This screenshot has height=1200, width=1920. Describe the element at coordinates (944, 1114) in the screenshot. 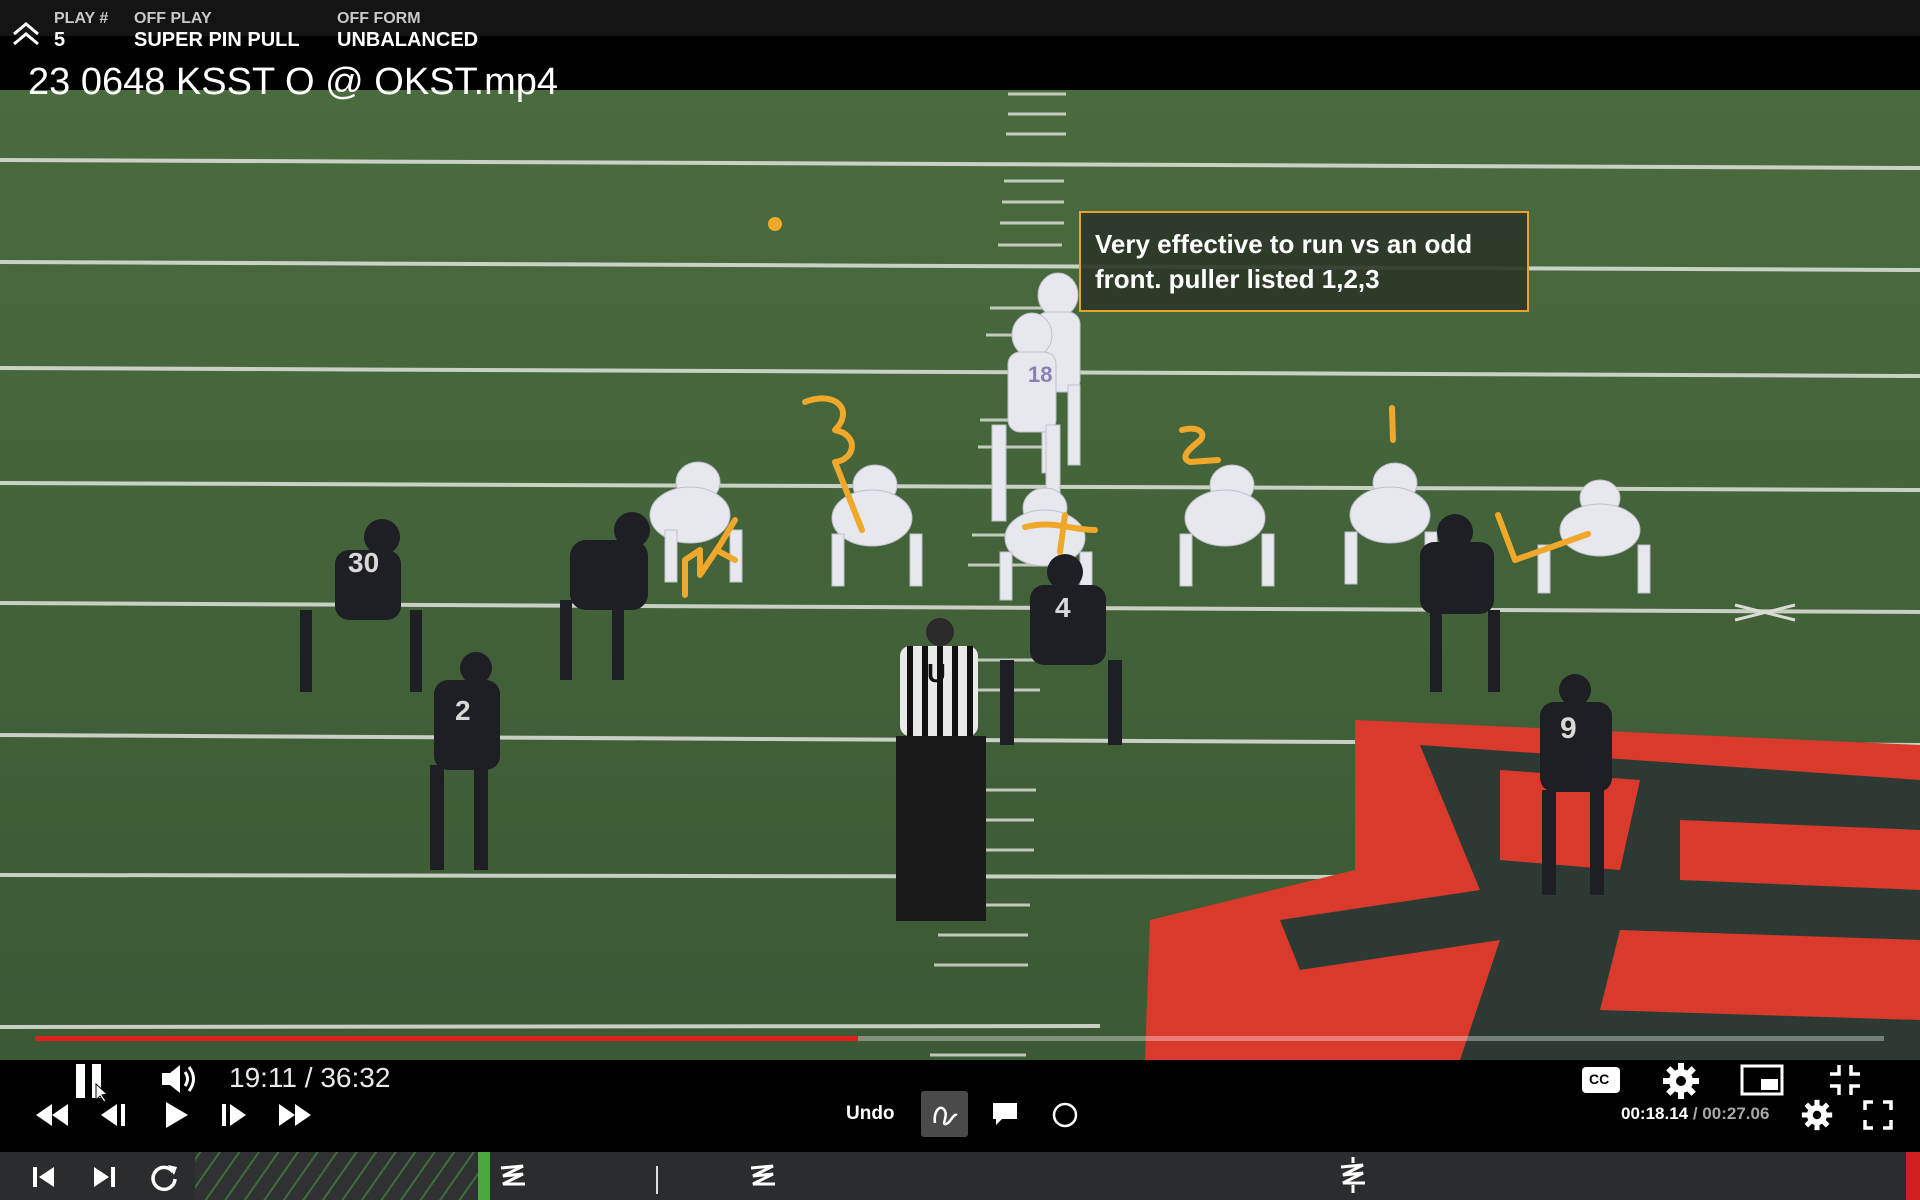

I see `freehand-draw-icon` at that location.